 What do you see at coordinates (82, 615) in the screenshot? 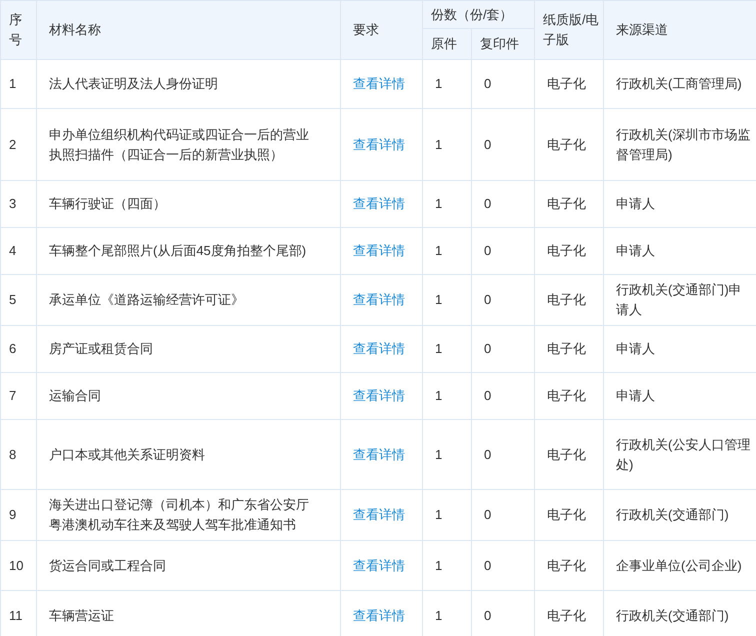
I see `material-name: 车辆营运证` at bounding box center [82, 615].